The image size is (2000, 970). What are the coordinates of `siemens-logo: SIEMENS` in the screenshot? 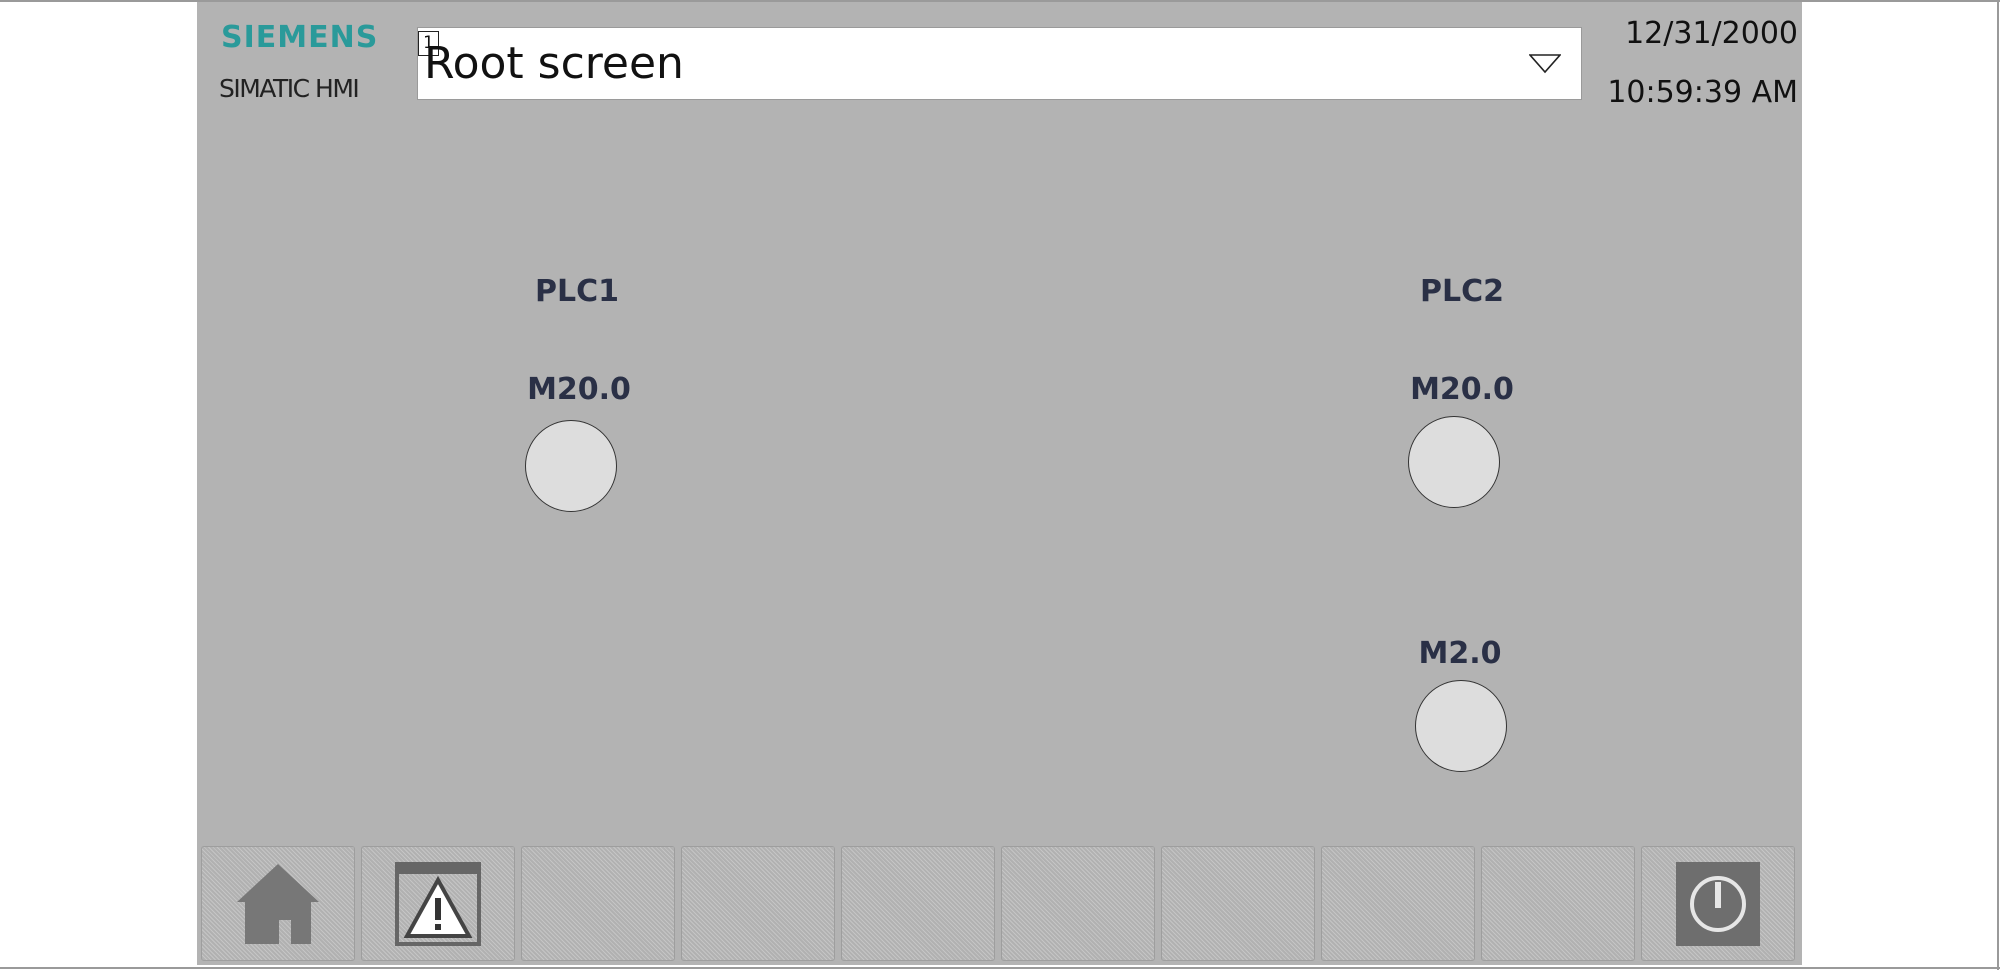 It's located at (300, 37).